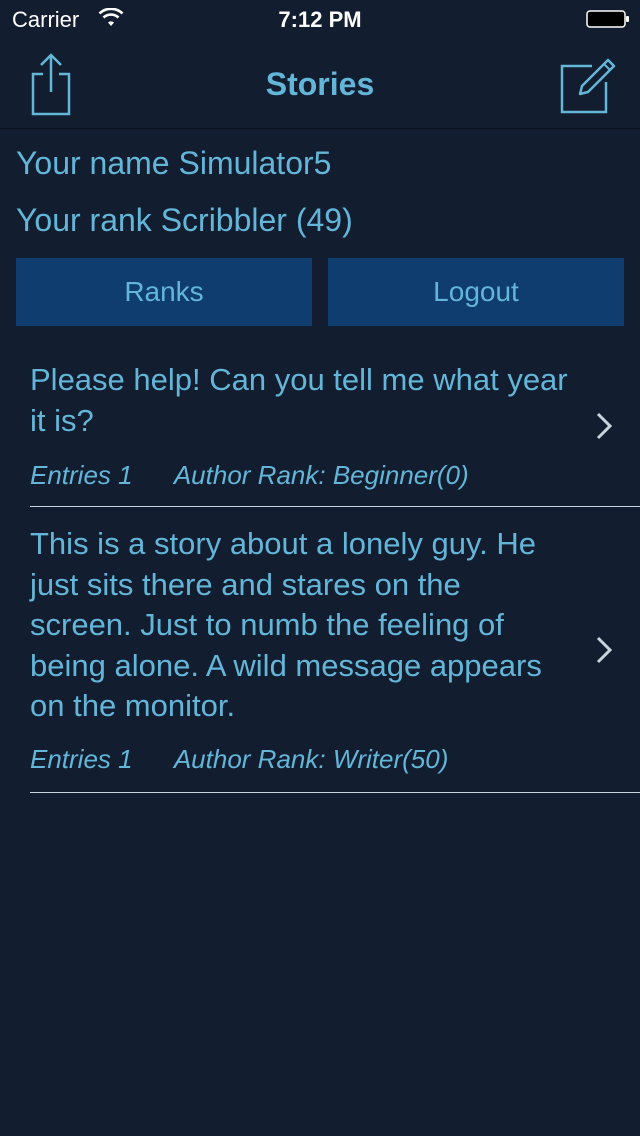 The height and width of the screenshot is (1136, 640). I want to click on ranks-button: Ranks, so click(164, 292).